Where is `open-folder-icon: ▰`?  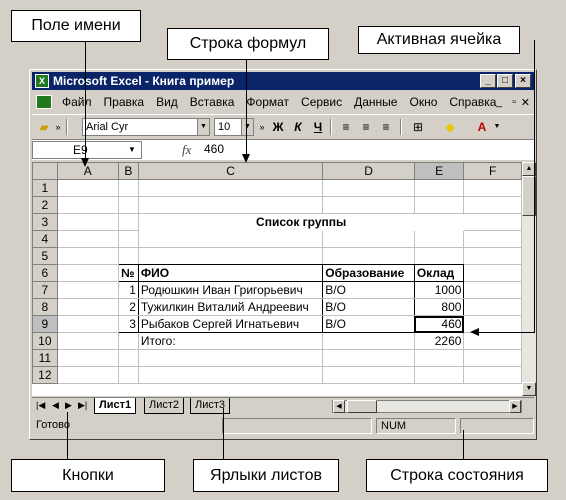 open-folder-icon: ▰ is located at coordinates (44, 127).